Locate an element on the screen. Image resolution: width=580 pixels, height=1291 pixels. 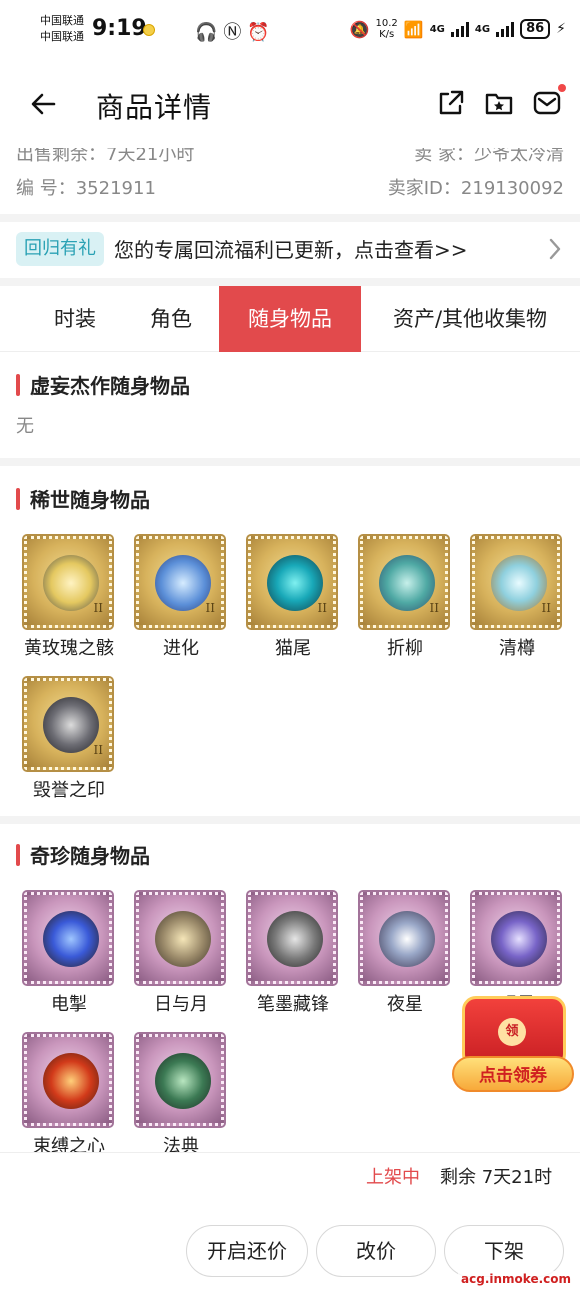
chevron-right-icon is located at coordinates (555, 249).